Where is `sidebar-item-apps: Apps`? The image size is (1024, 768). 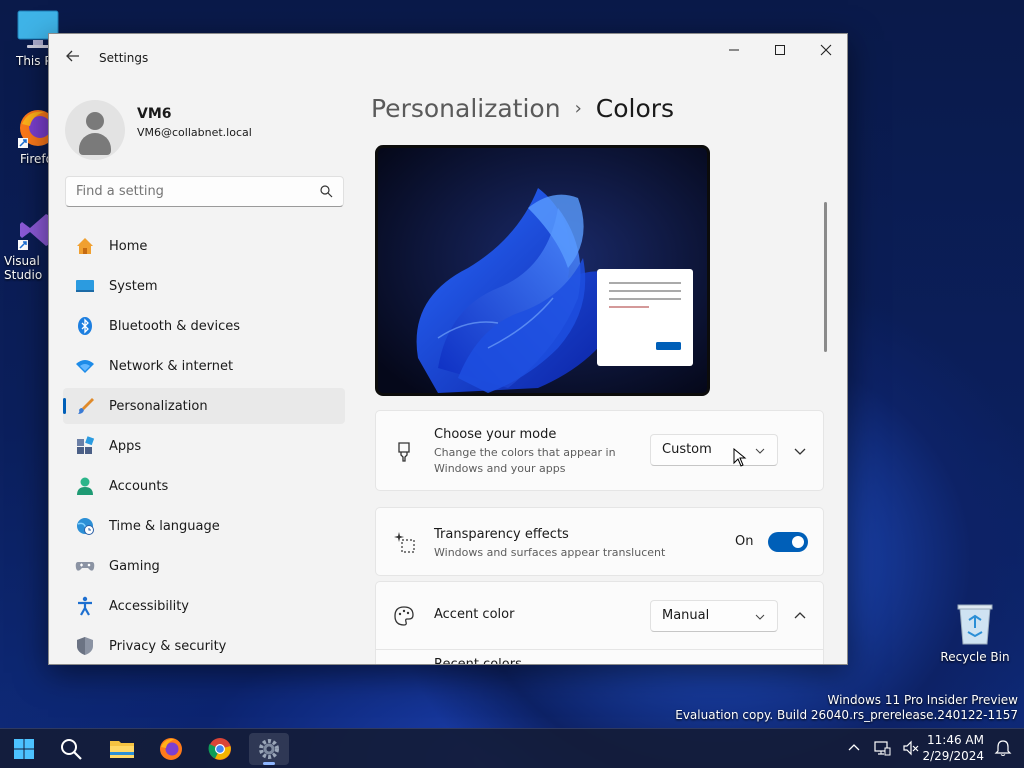
sidebar-item-apps: Apps is located at coordinates (204, 446).